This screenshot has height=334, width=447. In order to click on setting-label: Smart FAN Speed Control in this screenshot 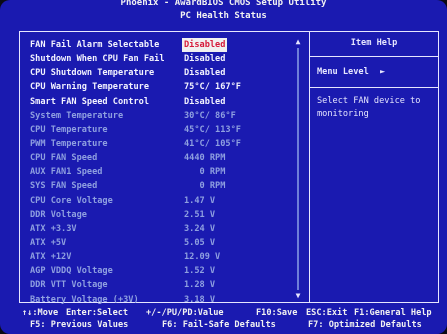, I will do `click(89, 101)`.